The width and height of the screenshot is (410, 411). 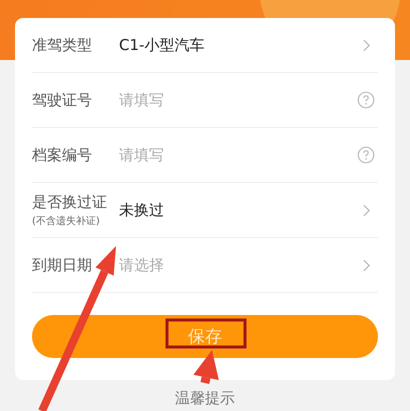 What do you see at coordinates (62, 155) in the screenshot?
I see `field-label: 档案编号` at bounding box center [62, 155].